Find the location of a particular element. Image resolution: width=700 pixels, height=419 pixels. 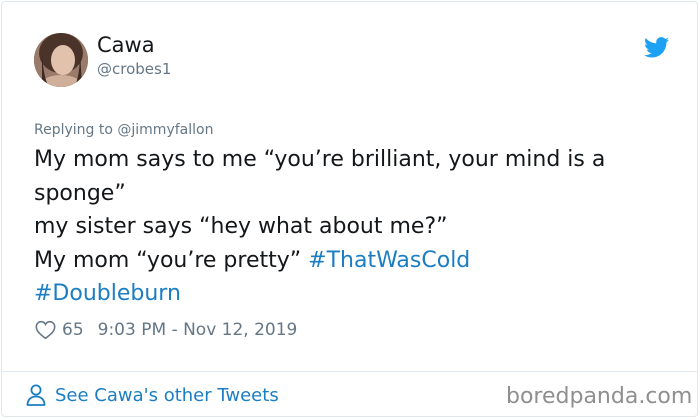

boredpanda-watermark: boredpanda.com is located at coordinates (599, 396).